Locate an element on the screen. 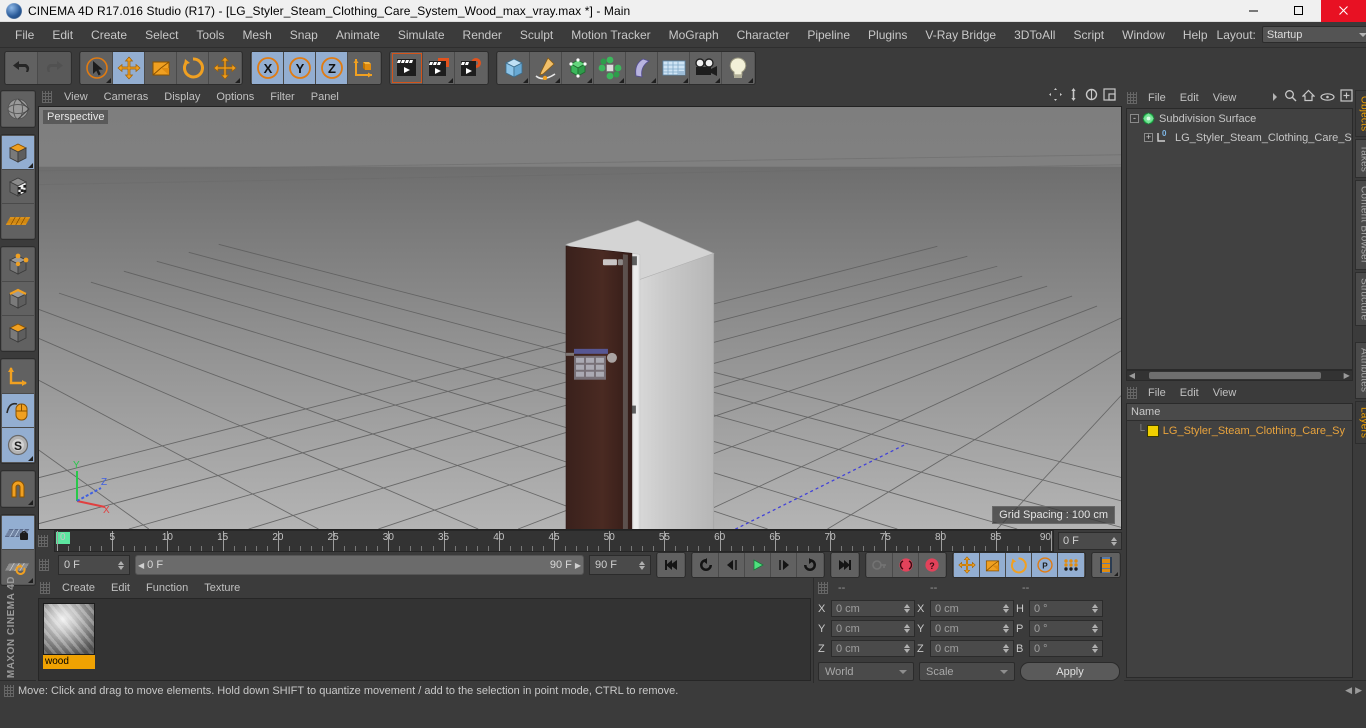 The height and width of the screenshot is (728, 1366). preview-range-bar: ◀ 0 F 90 F ▶ is located at coordinates (359, 565).